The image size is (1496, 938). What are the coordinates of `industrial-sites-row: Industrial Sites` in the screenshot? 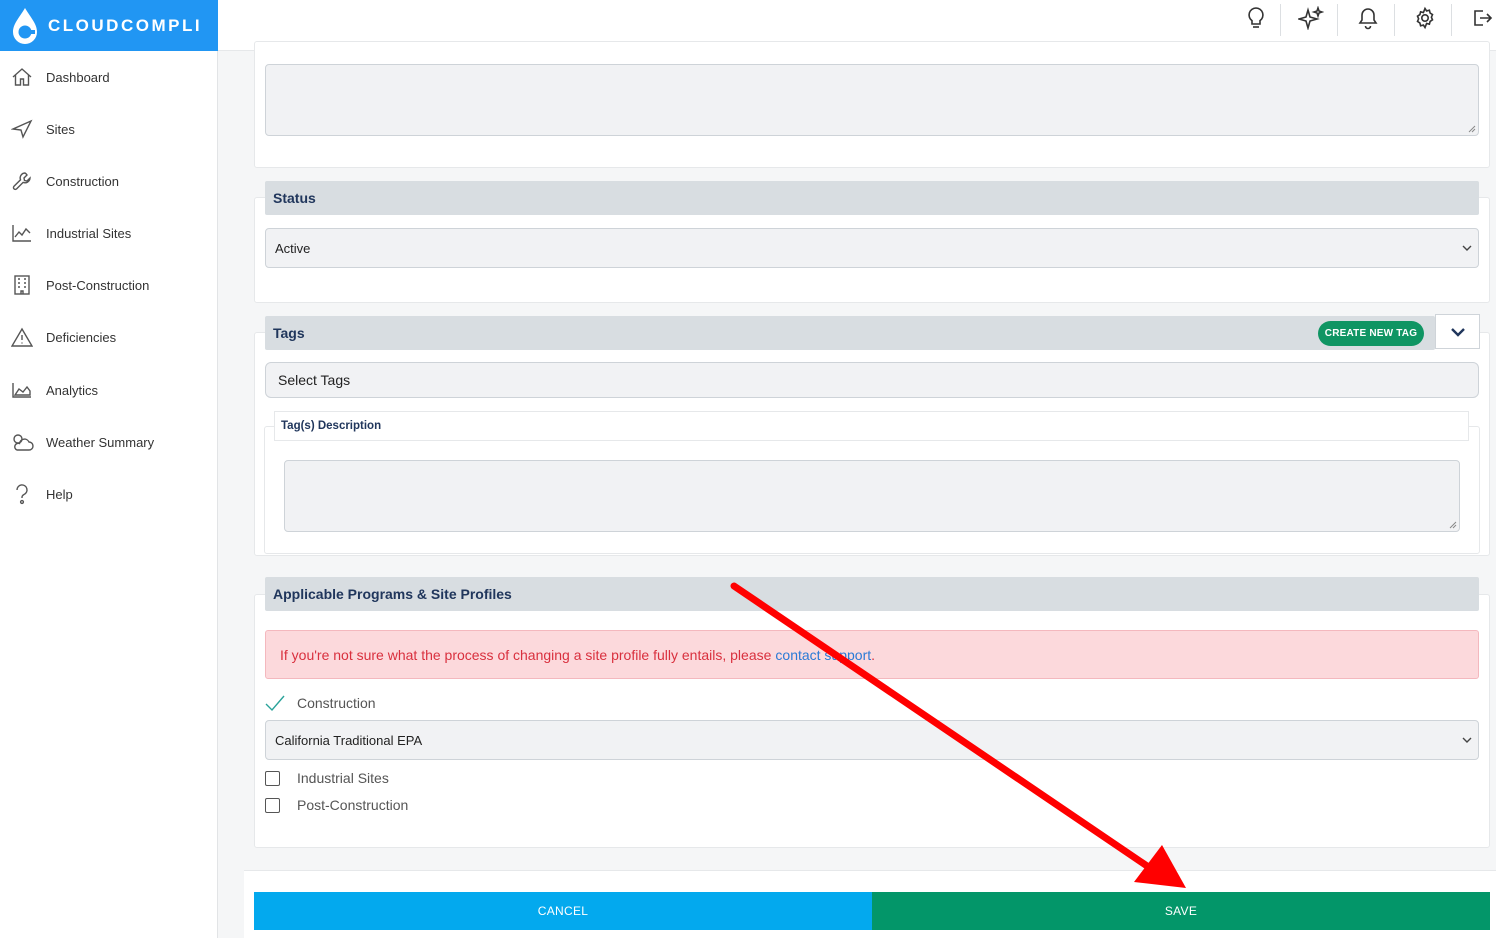 It's located at (327, 778).